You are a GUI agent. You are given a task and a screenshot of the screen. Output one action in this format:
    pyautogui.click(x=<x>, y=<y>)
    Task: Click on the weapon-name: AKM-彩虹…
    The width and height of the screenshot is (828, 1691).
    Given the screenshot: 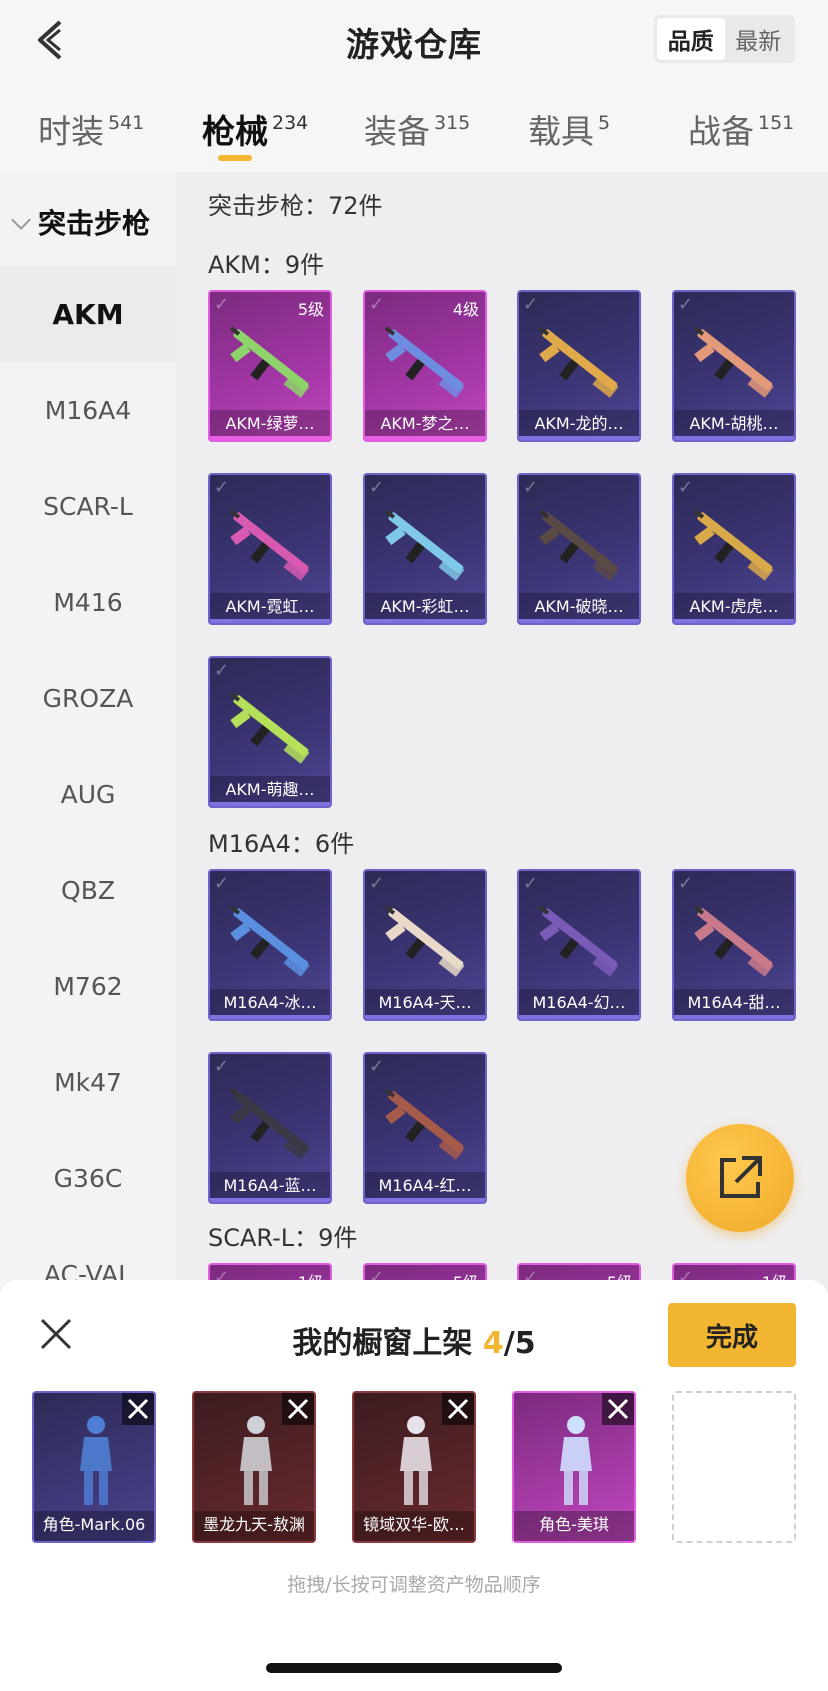 What is the action you would take?
    pyautogui.click(x=425, y=608)
    